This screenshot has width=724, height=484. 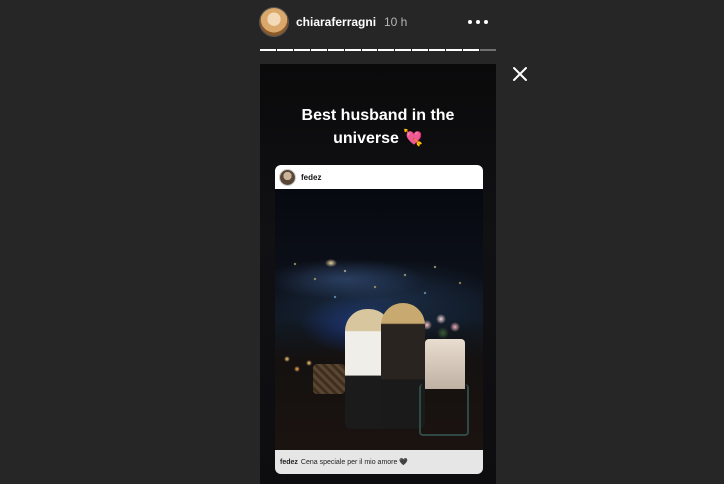 What do you see at coordinates (354, 462) in the screenshot?
I see `caption-text: Cena speciale per il mio amore 🖤` at bounding box center [354, 462].